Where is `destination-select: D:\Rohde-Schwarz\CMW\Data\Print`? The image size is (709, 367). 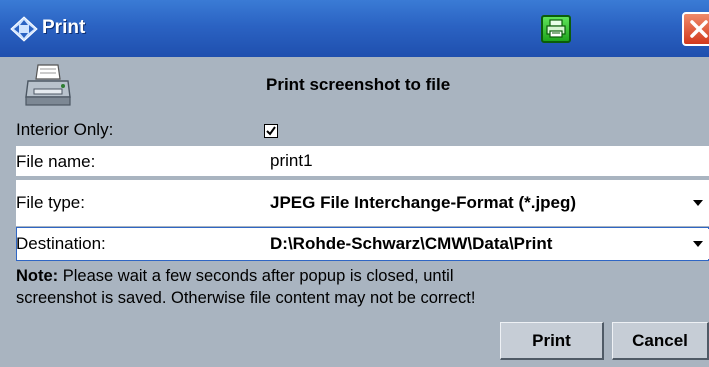
destination-select: D:\Rohde-Schwarz\CMW\Data\Print is located at coordinates (485, 244).